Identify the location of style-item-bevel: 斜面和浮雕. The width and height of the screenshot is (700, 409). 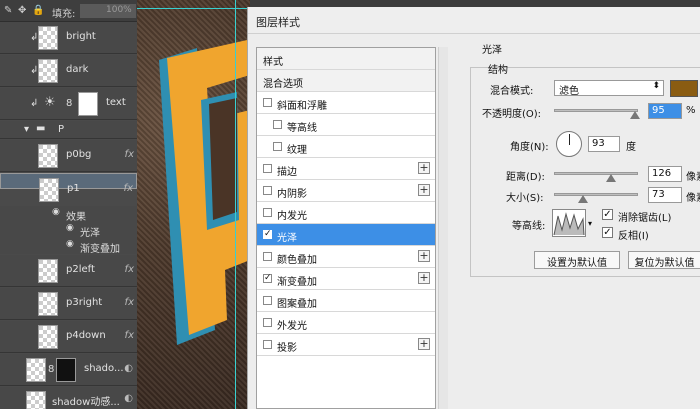
(346, 103).